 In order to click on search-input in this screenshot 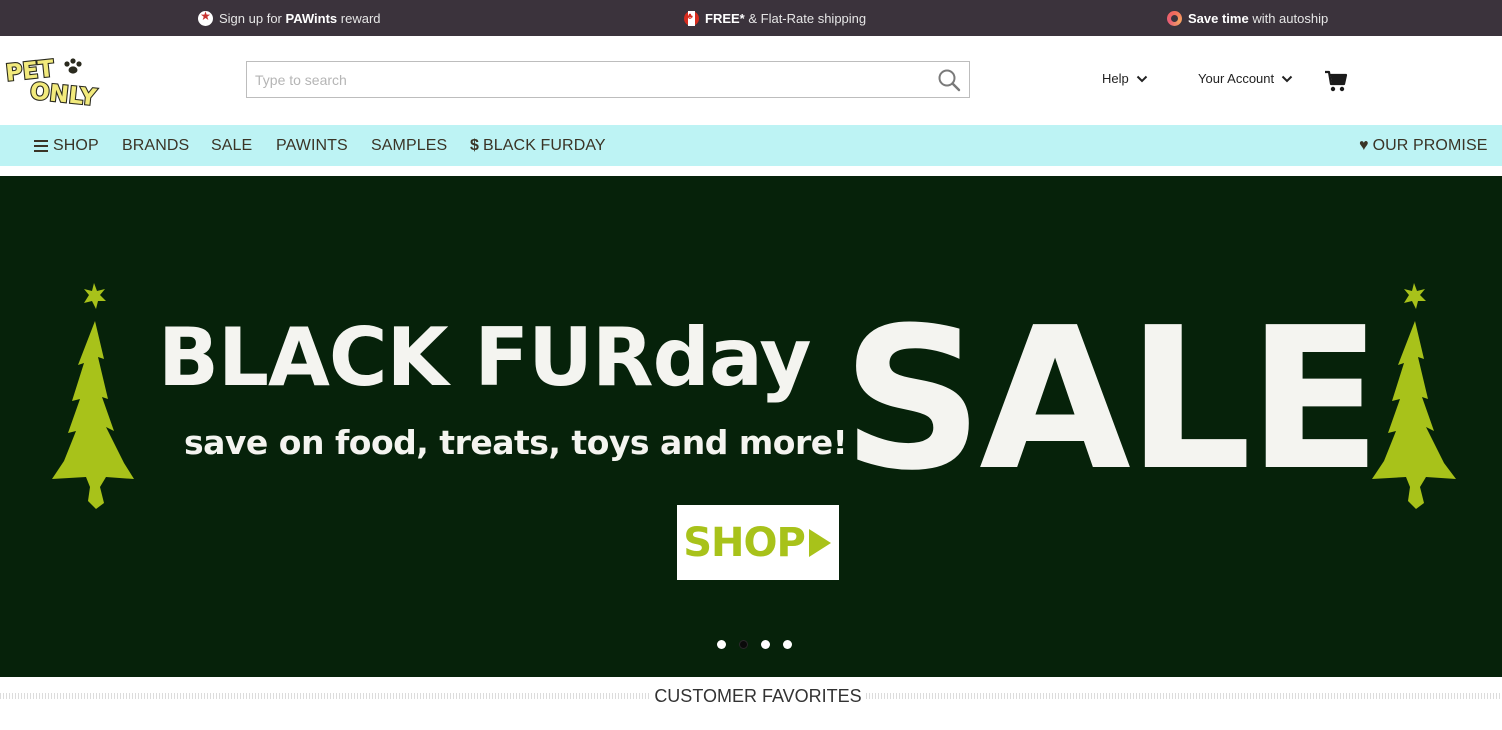, I will do `click(595, 79)`.